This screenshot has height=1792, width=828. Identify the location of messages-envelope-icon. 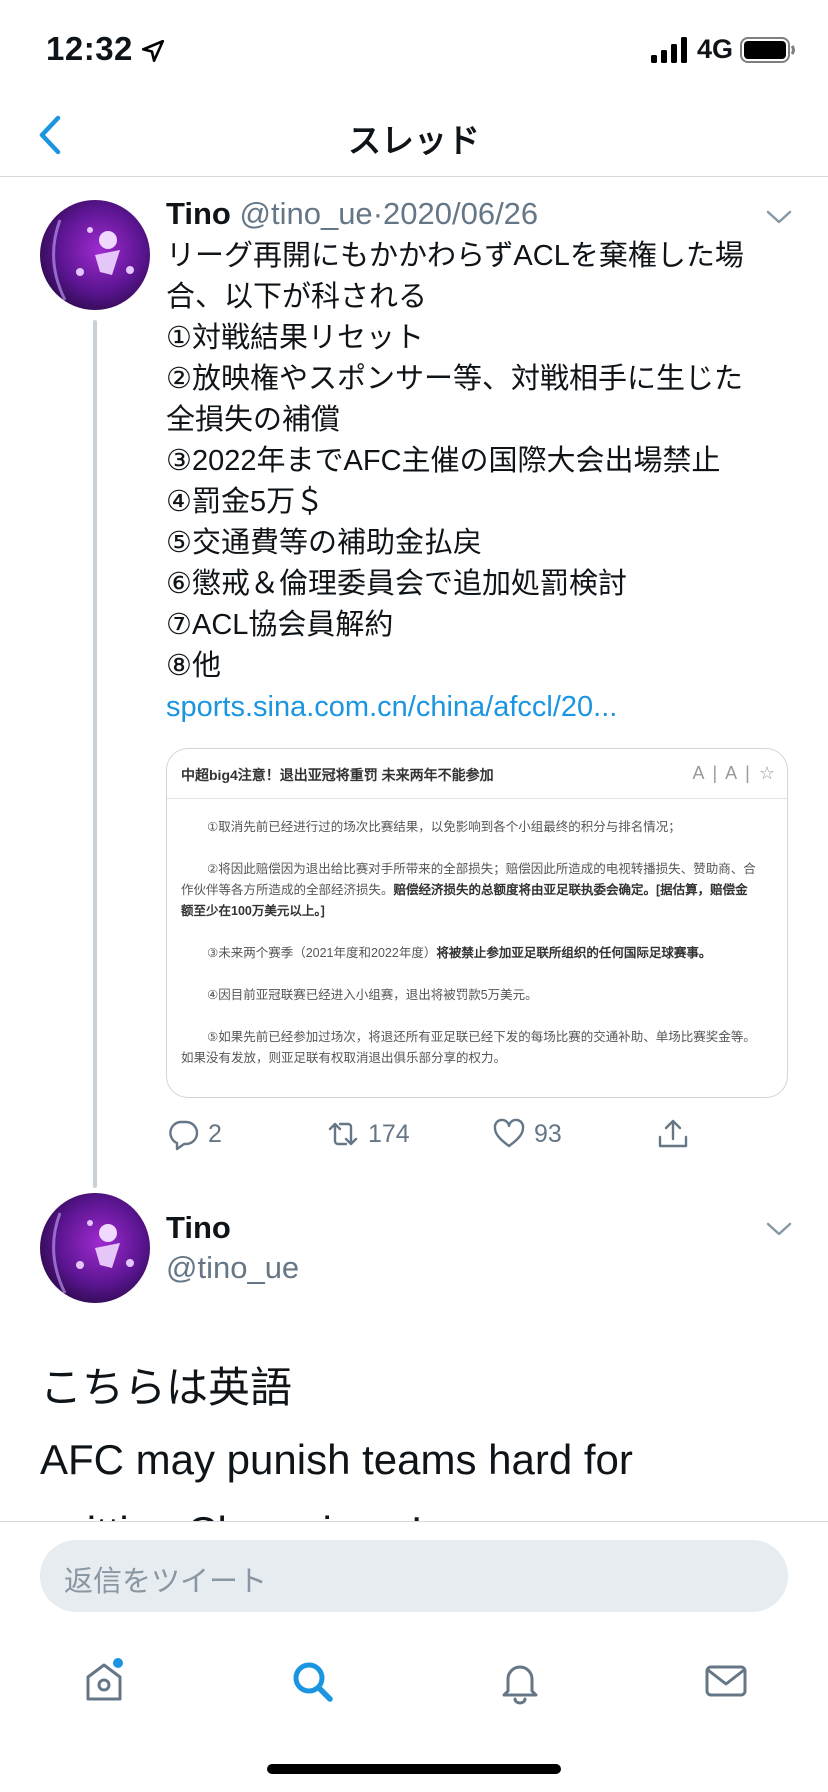
(726, 1681).